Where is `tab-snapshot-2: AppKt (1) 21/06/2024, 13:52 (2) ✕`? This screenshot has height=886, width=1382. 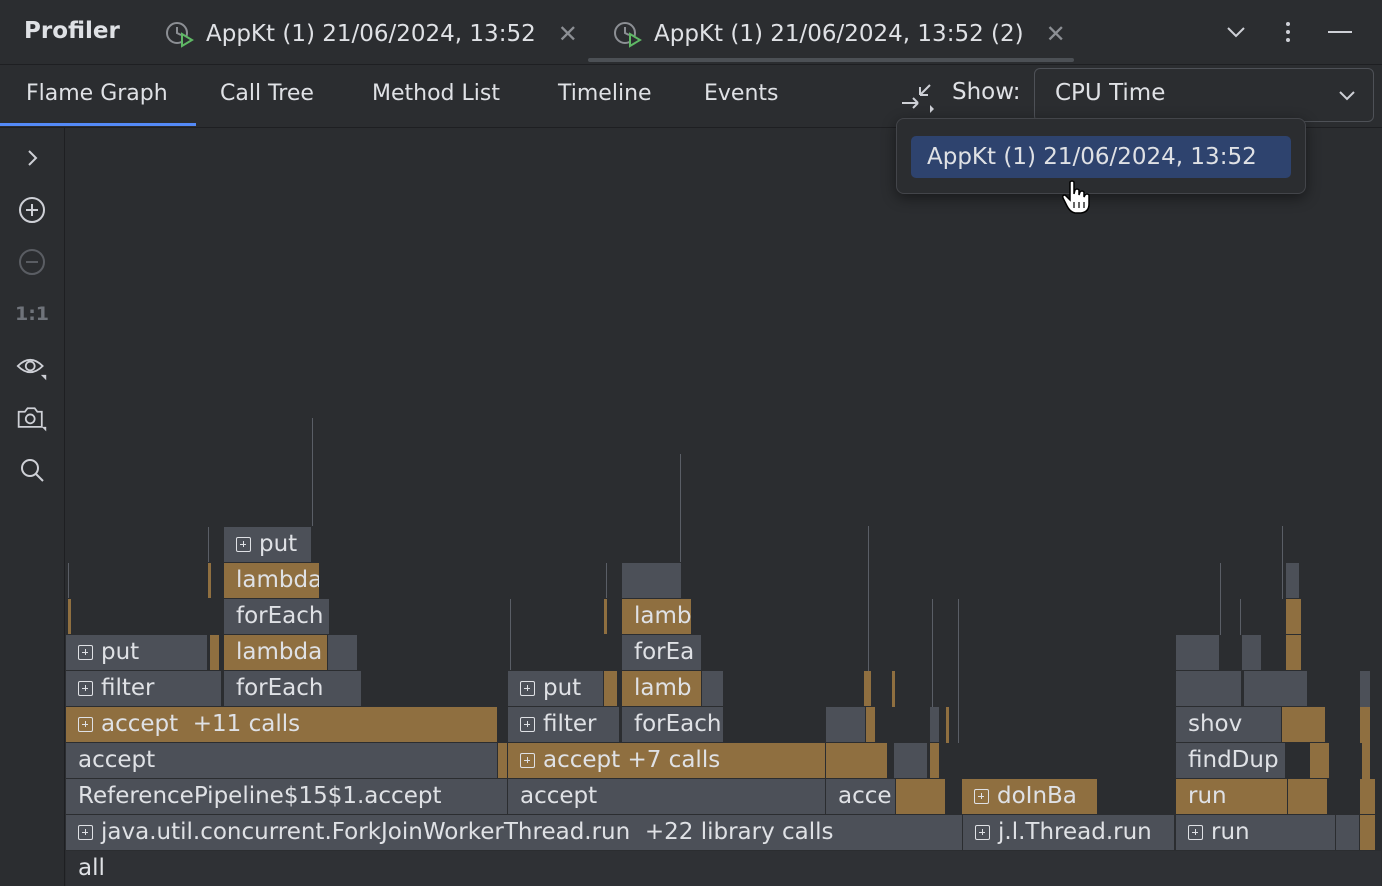
tab-snapshot-2: AppKt (1) 21/06/2024, 13:52 (2) ✕ is located at coordinates (839, 34).